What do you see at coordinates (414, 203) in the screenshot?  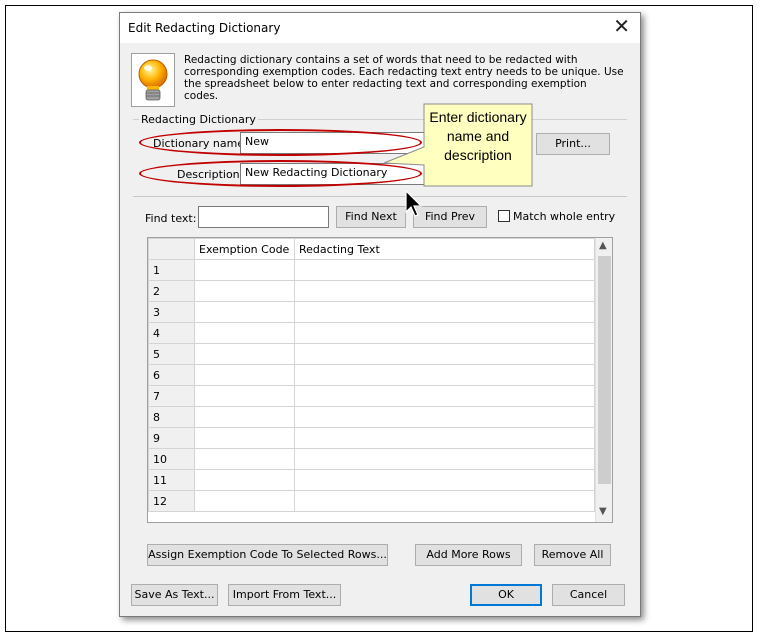 I see `mouse-pointer-icon` at bounding box center [414, 203].